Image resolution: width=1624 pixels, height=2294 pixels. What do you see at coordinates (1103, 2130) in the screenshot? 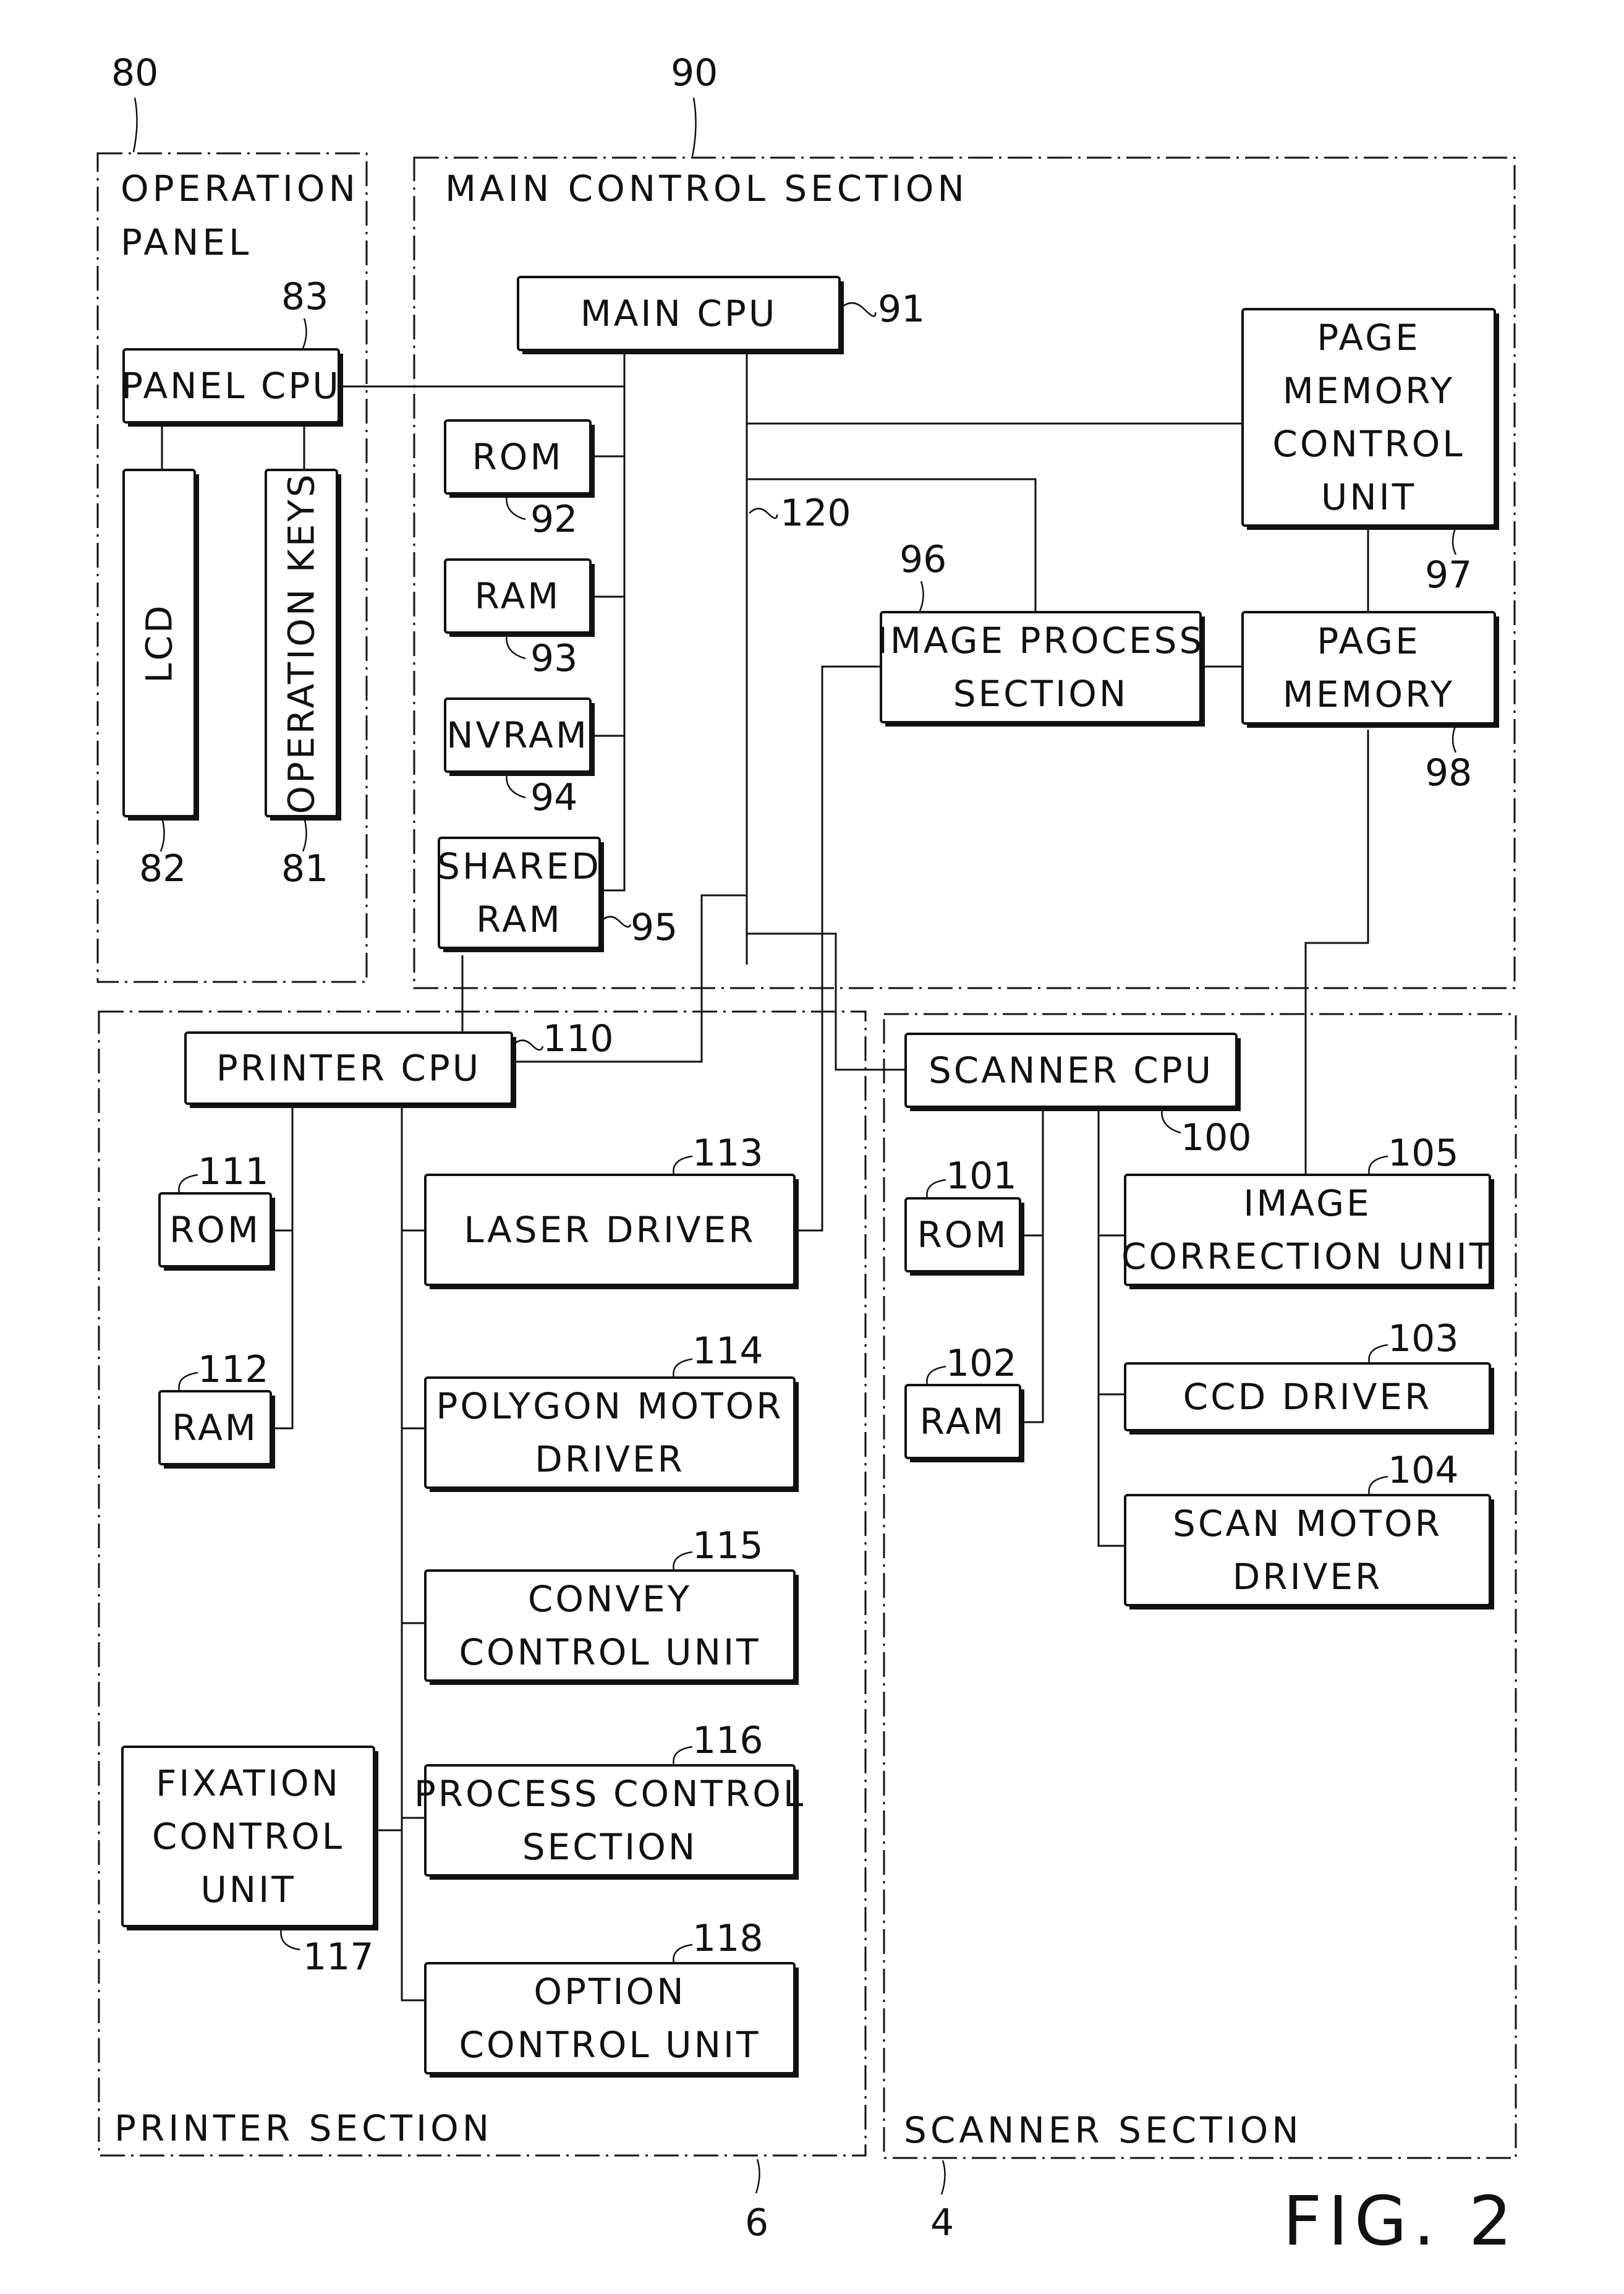
I see `scanner-section-title: SCANNER SECTION` at bounding box center [1103, 2130].